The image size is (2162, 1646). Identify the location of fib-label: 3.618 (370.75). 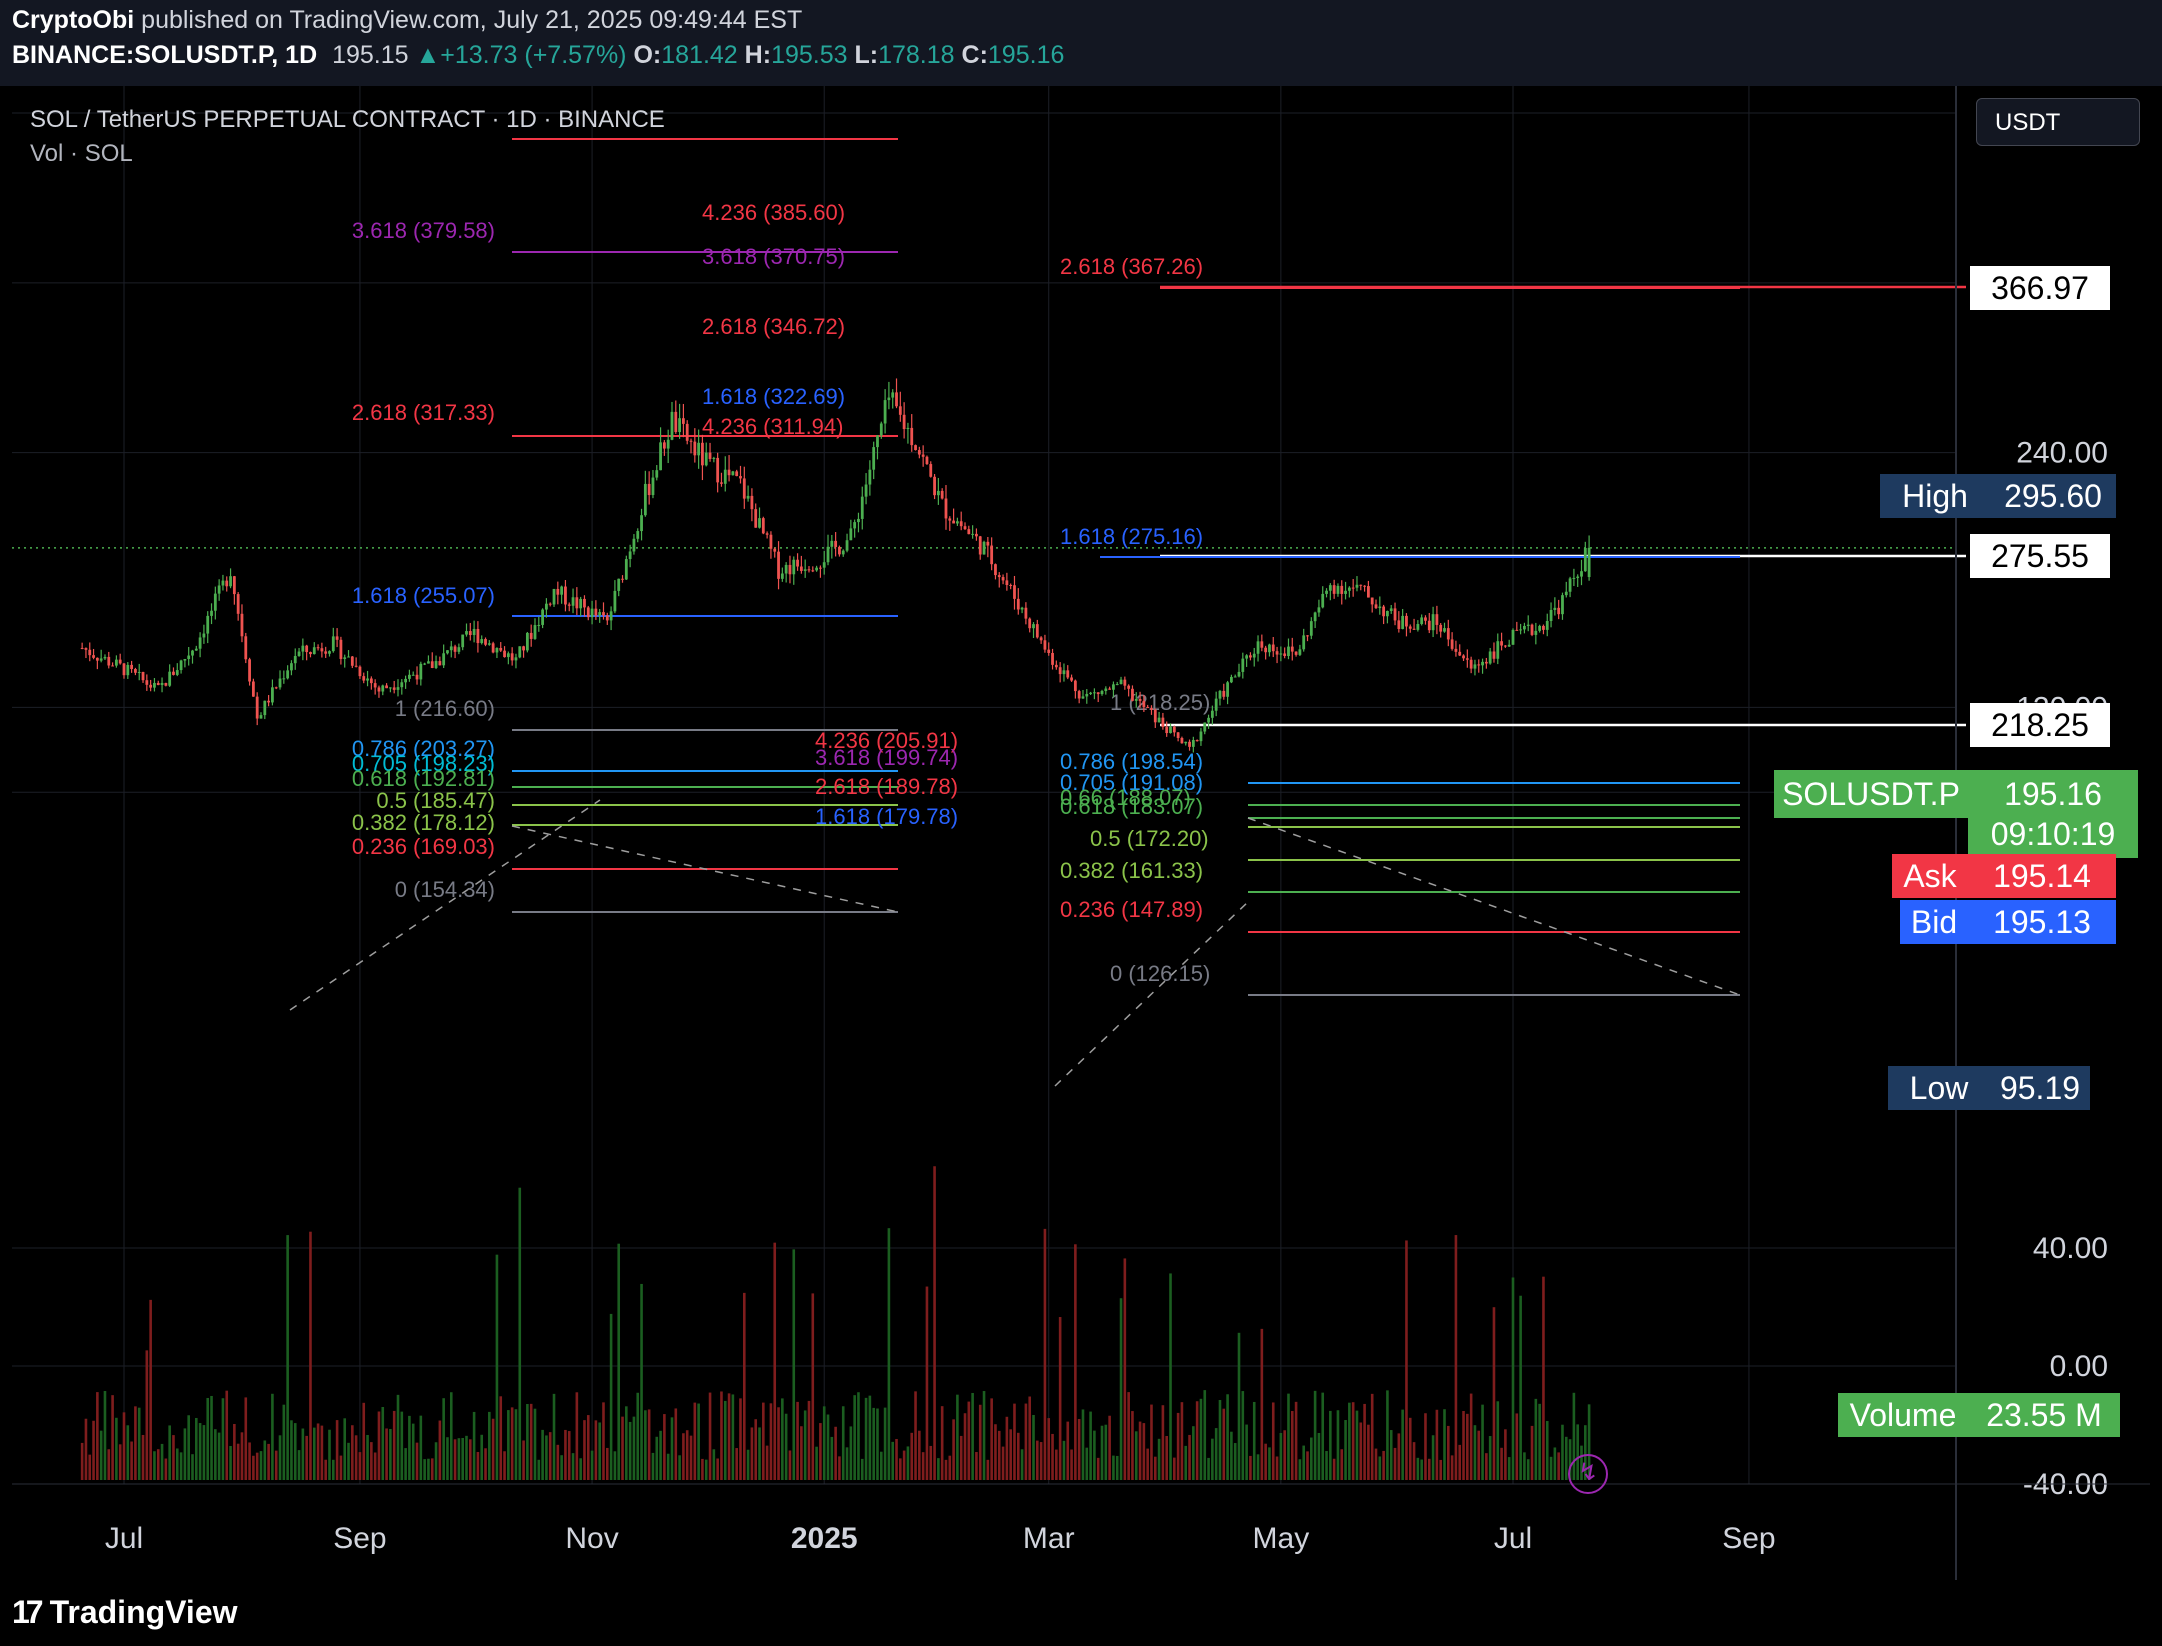
(773, 256).